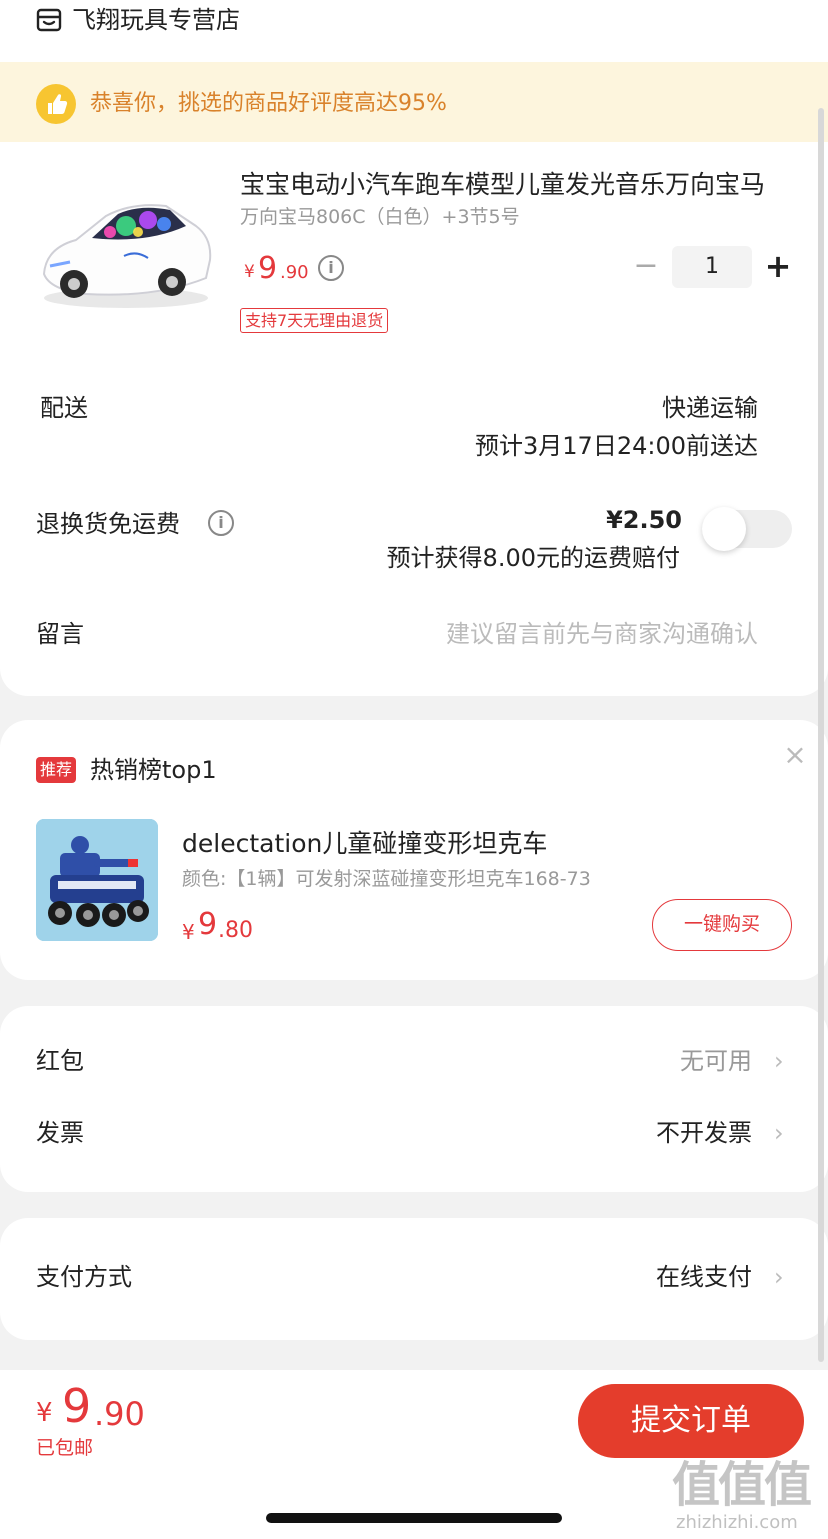 The width and height of the screenshot is (828, 1539). What do you see at coordinates (380, 217) in the screenshot?
I see `product-spec: 万向宝马806C（白色）+3节5号` at bounding box center [380, 217].